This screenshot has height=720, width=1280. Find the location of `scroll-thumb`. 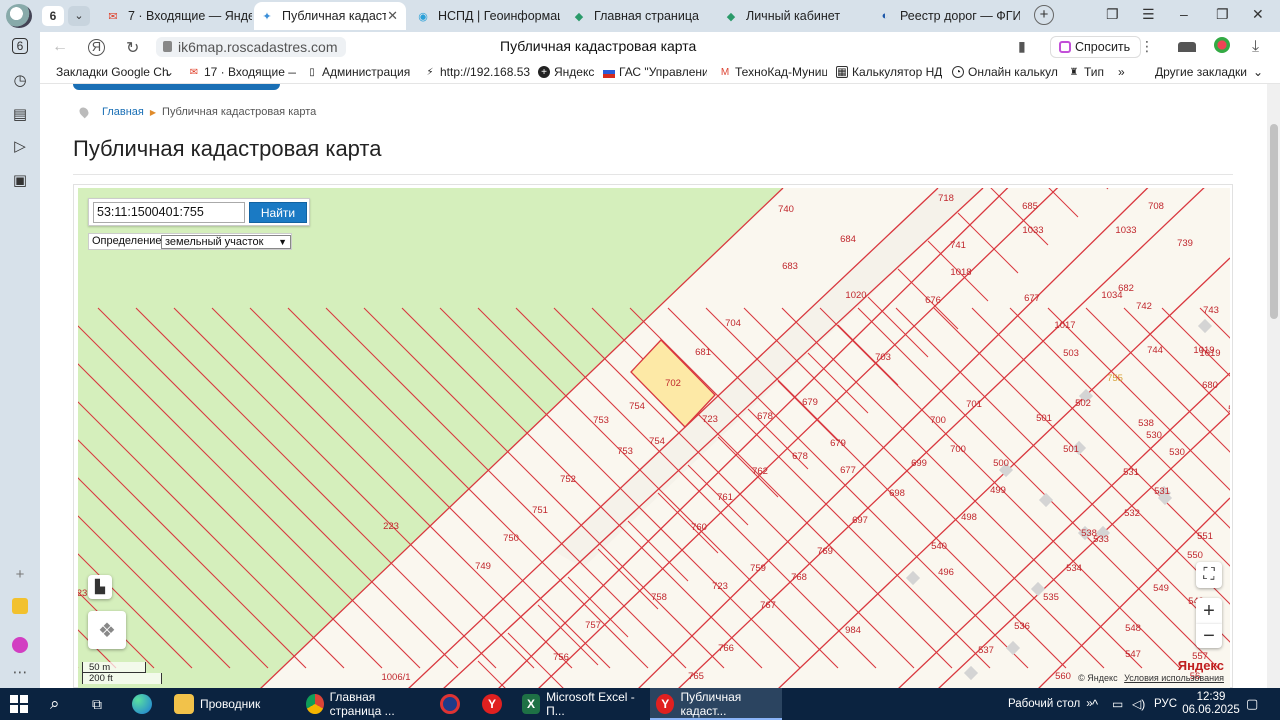

scroll-thumb is located at coordinates (1274, 221).